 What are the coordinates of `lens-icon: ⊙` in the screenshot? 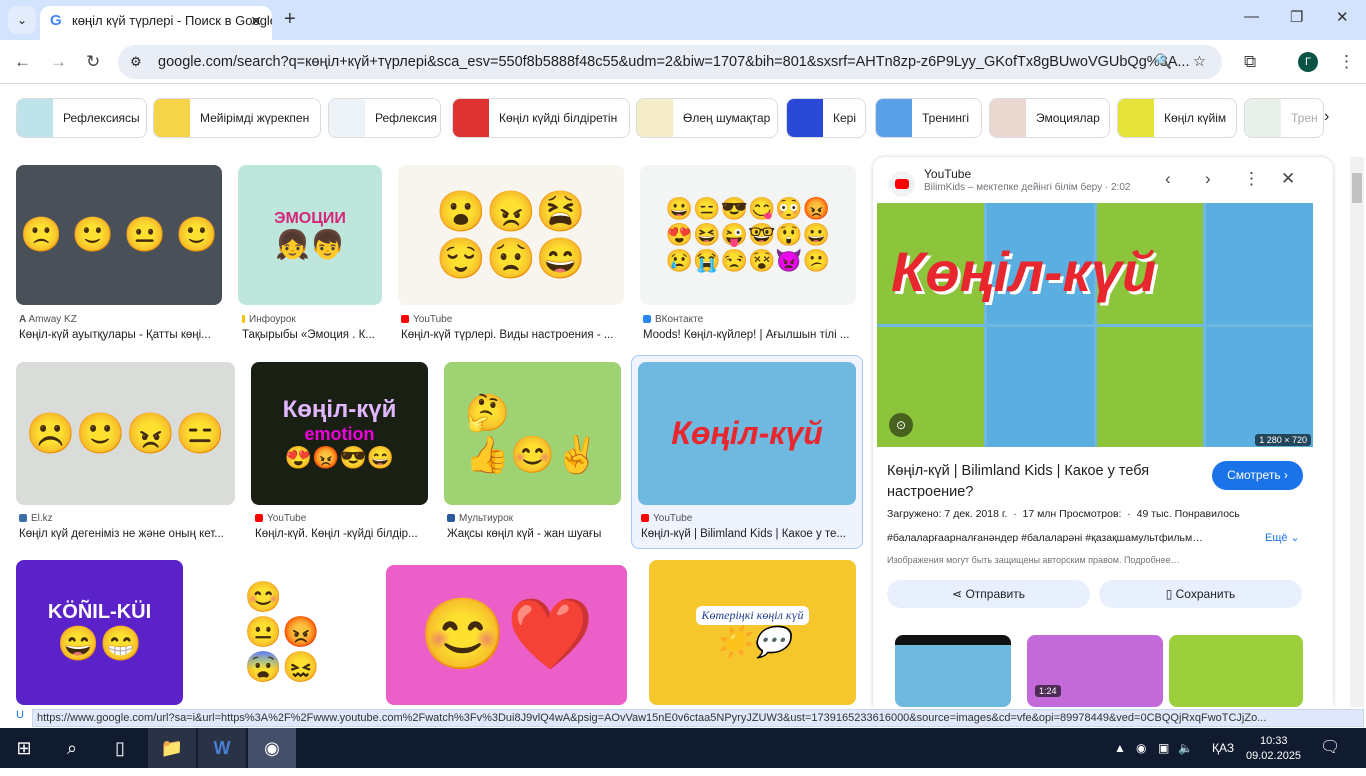 It's located at (901, 425).